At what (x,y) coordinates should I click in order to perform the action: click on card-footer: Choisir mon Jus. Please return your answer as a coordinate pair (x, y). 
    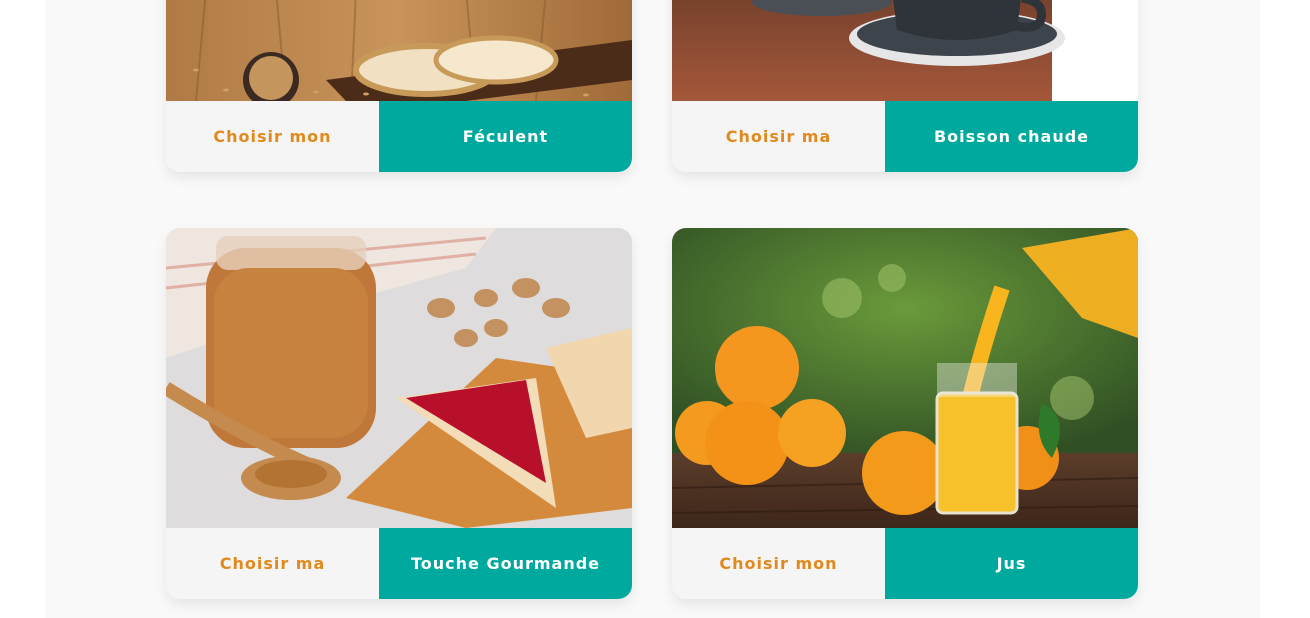
    Looking at the image, I should click on (905, 563).